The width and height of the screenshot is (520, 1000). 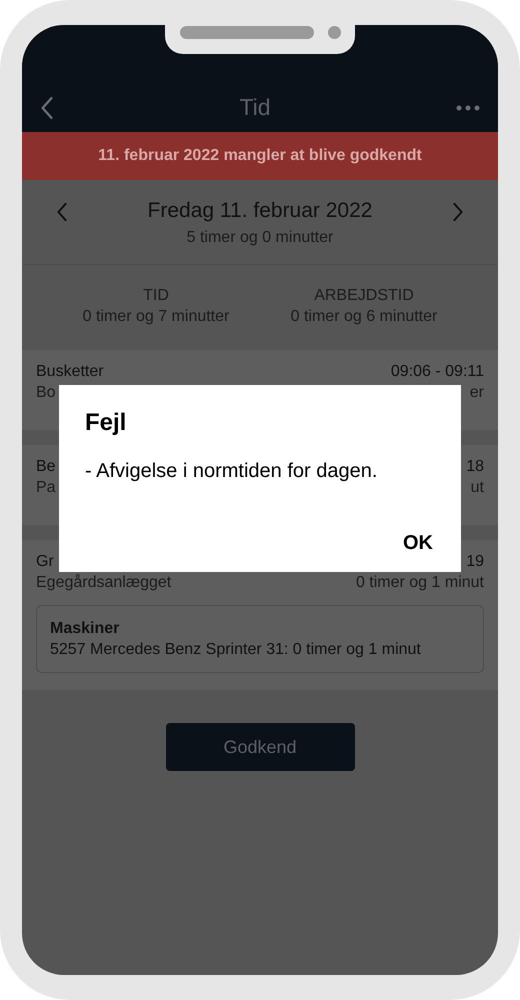 What do you see at coordinates (106, 423) in the screenshot?
I see `dialog-title: Fejl` at bounding box center [106, 423].